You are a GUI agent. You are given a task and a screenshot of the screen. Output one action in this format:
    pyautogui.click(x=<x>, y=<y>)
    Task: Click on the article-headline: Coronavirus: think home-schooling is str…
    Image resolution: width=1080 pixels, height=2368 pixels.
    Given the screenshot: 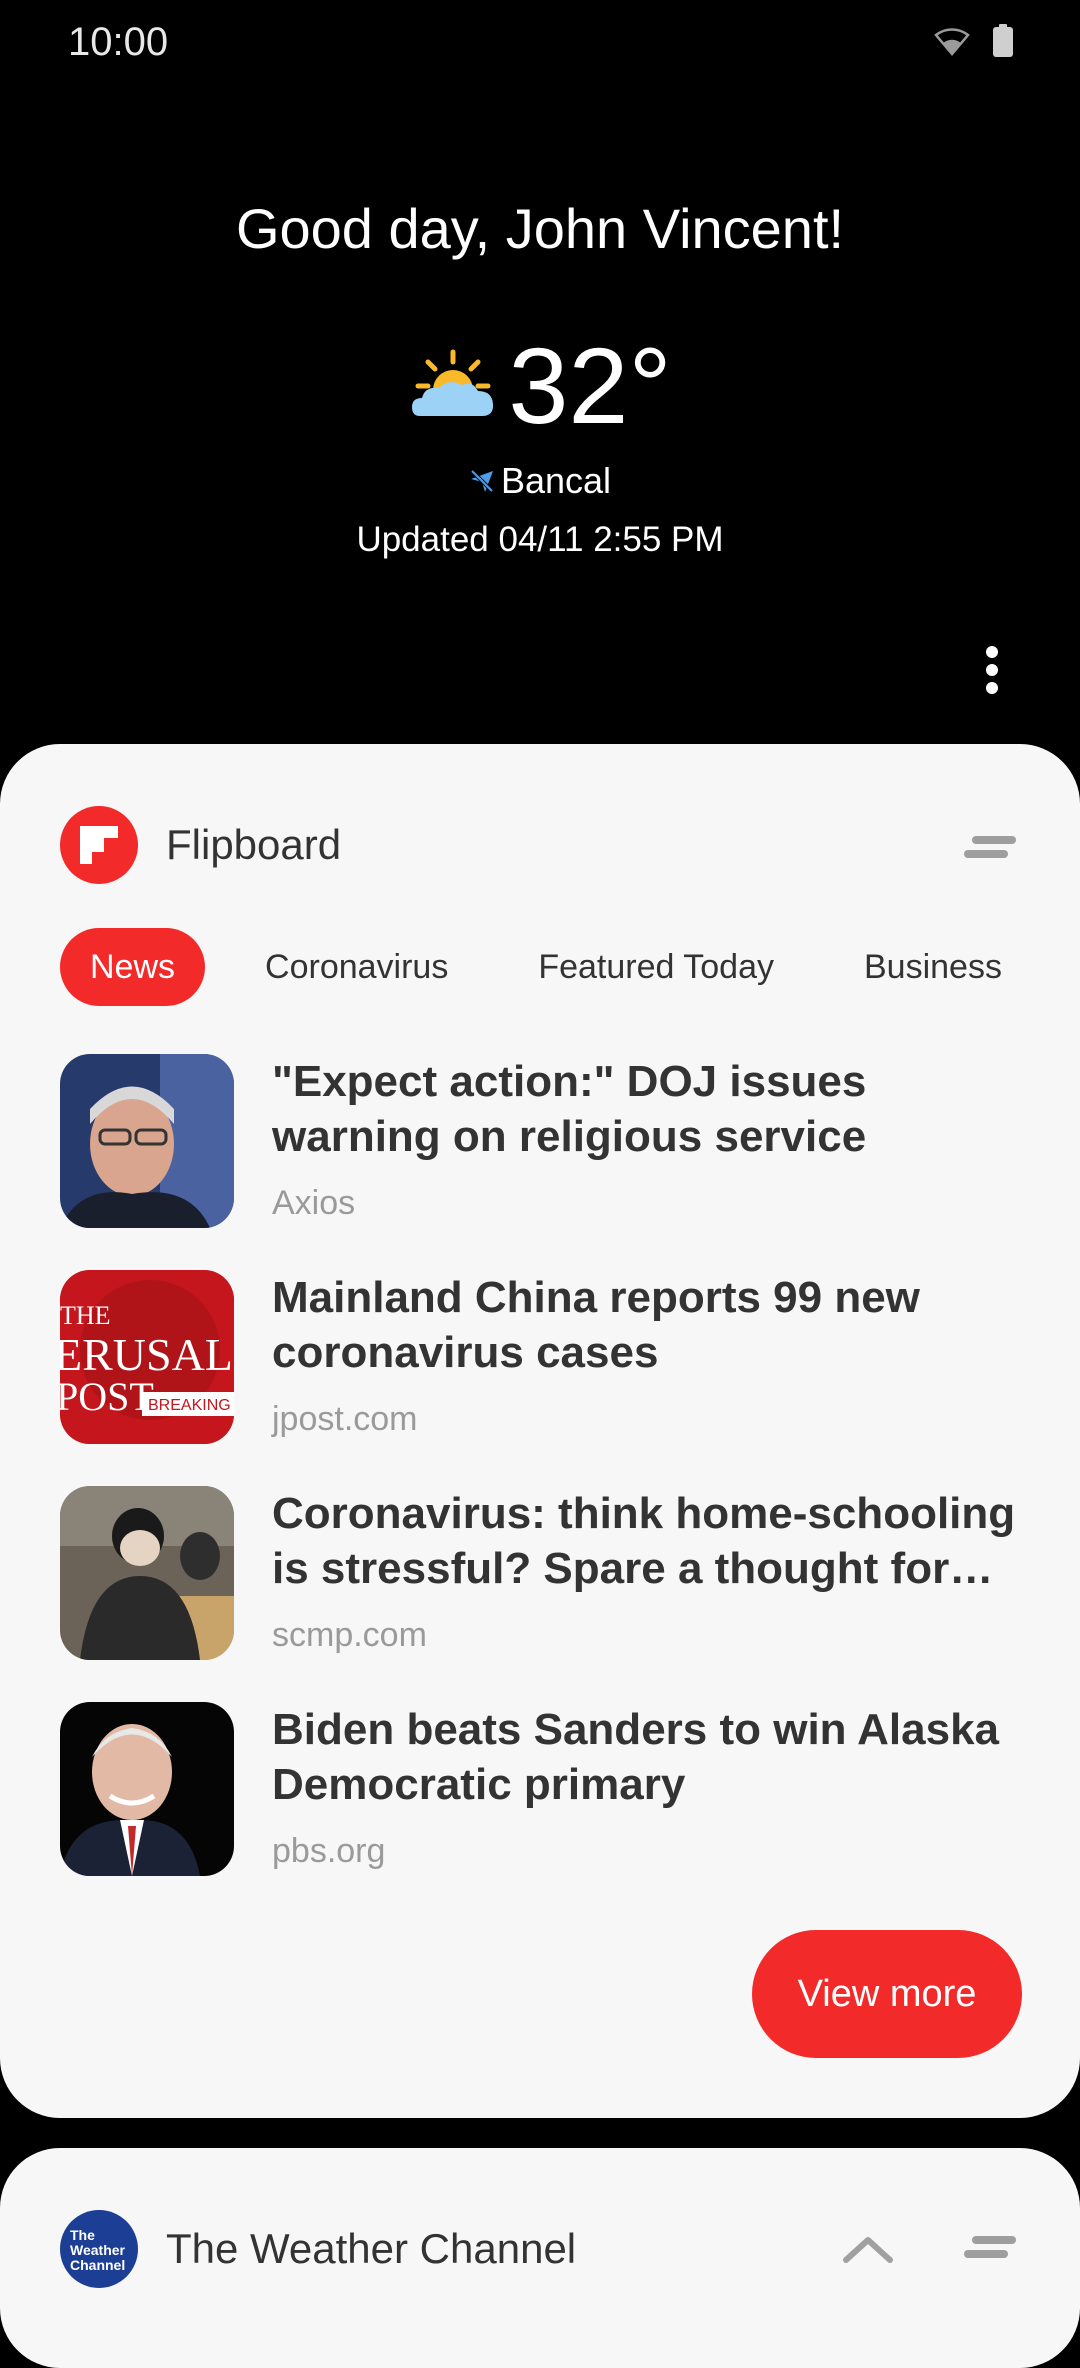 What is the action you would take?
    pyautogui.click(x=644, y=1541)
    